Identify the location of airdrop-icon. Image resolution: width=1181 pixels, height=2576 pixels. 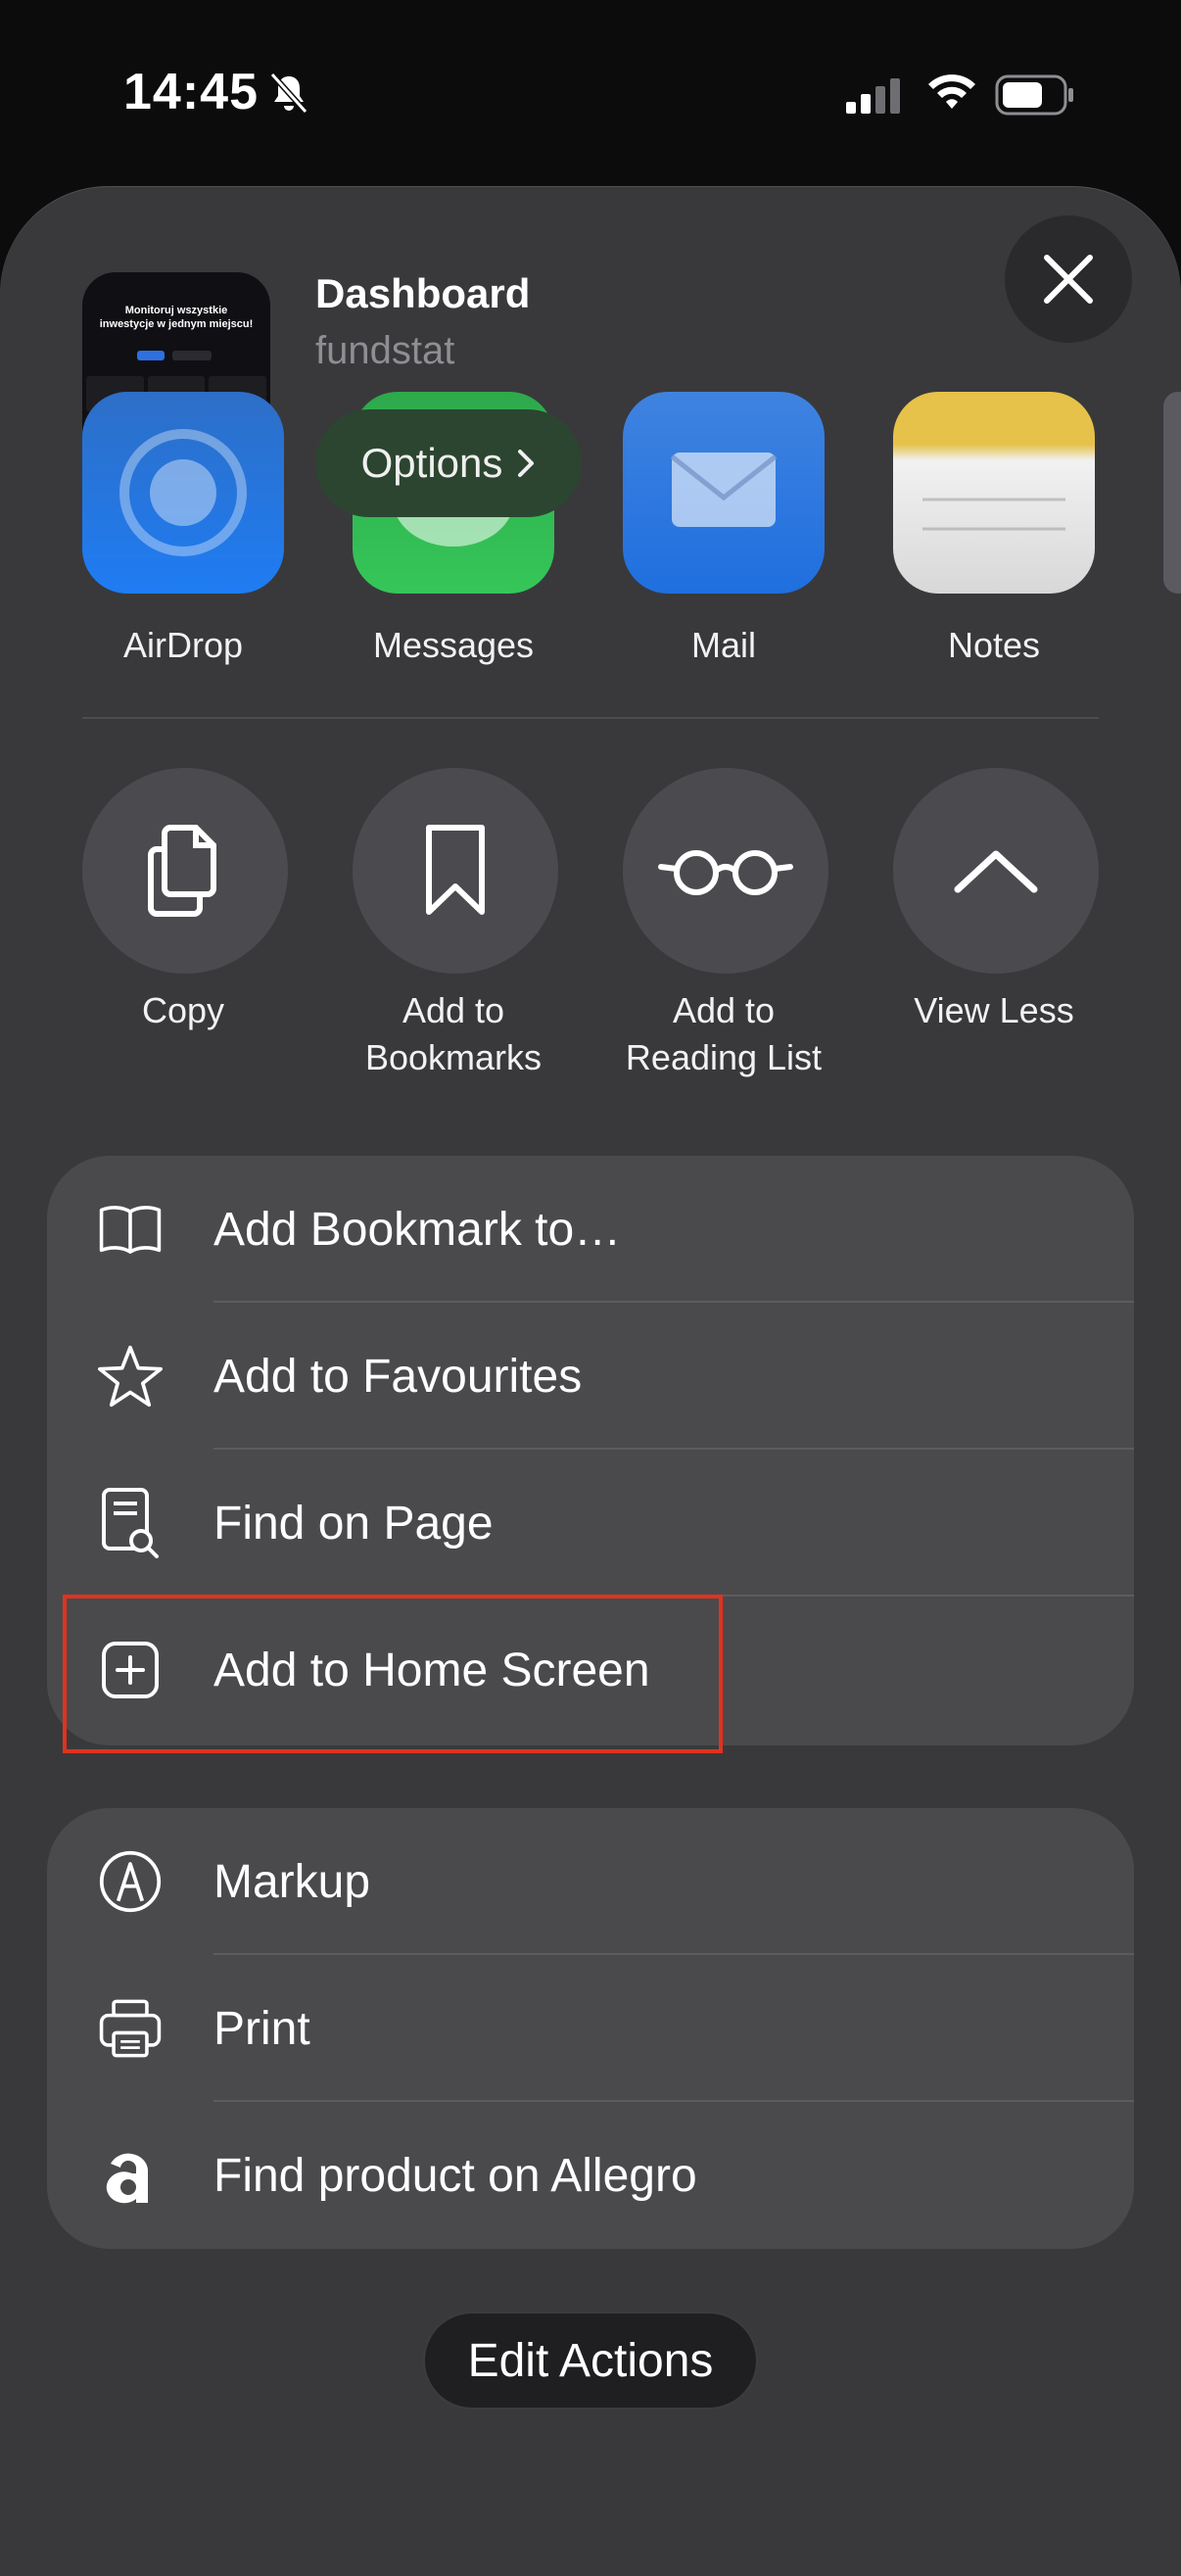
(183, 493).